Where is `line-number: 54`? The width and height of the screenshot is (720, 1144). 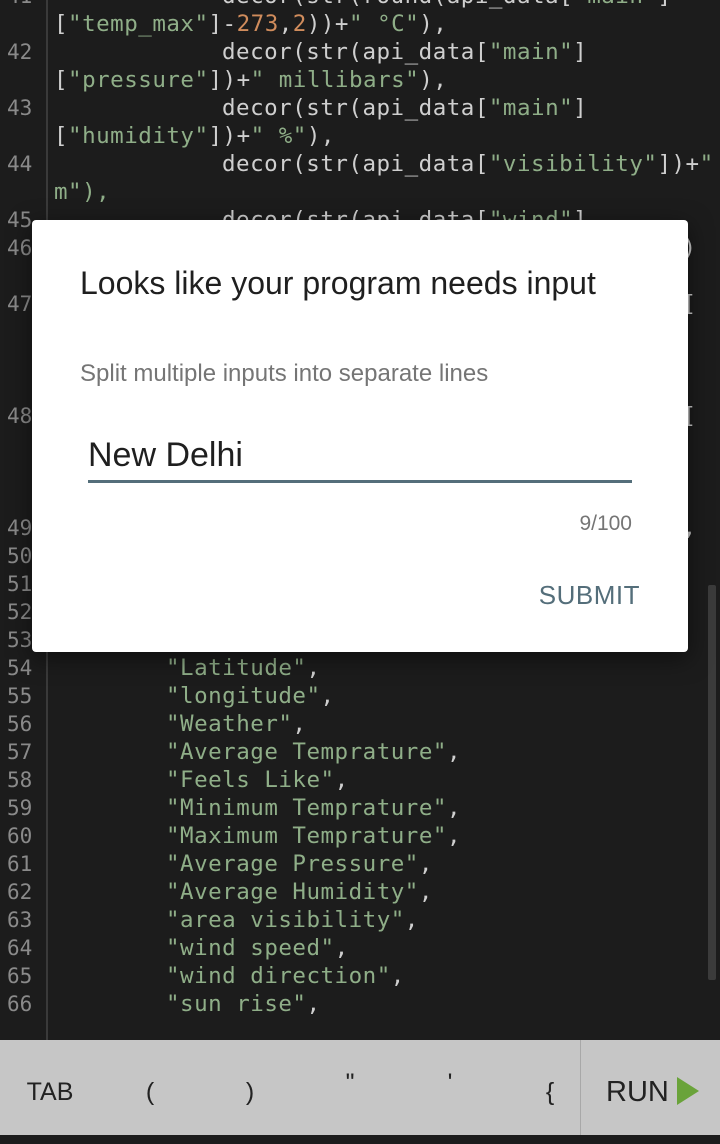
line-number: 54 is located at coordinates (20, 668).